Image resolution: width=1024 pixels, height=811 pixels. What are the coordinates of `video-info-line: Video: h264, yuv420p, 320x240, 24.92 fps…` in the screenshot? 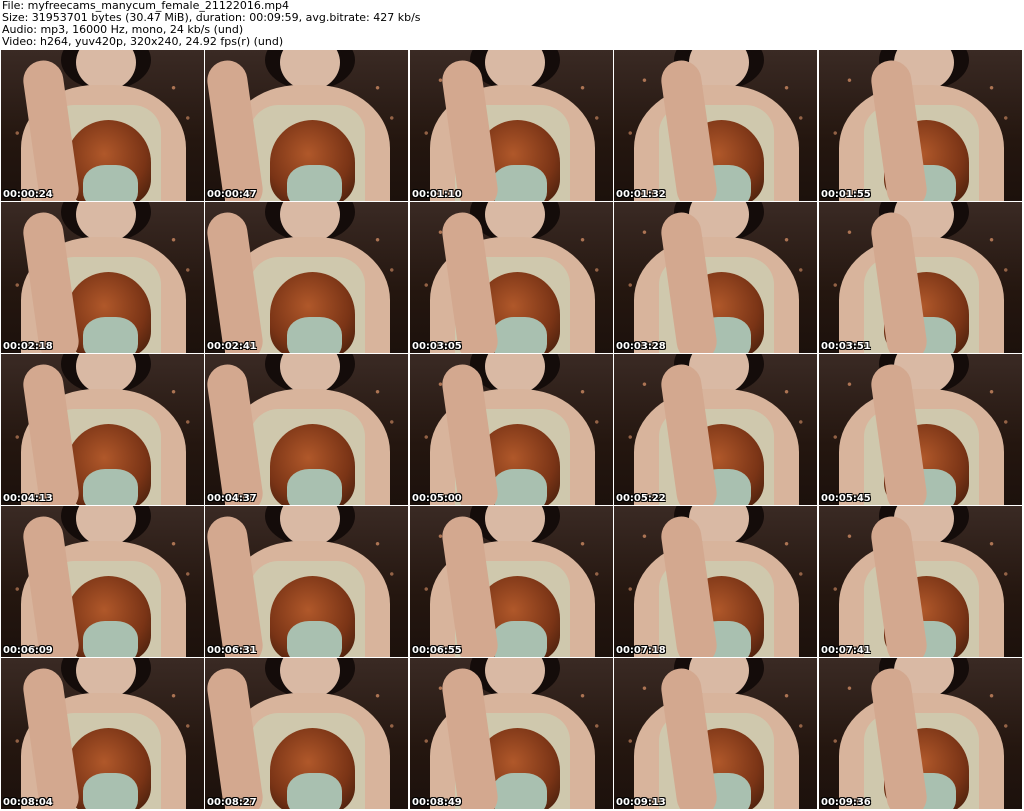 It's located at (143, 41).